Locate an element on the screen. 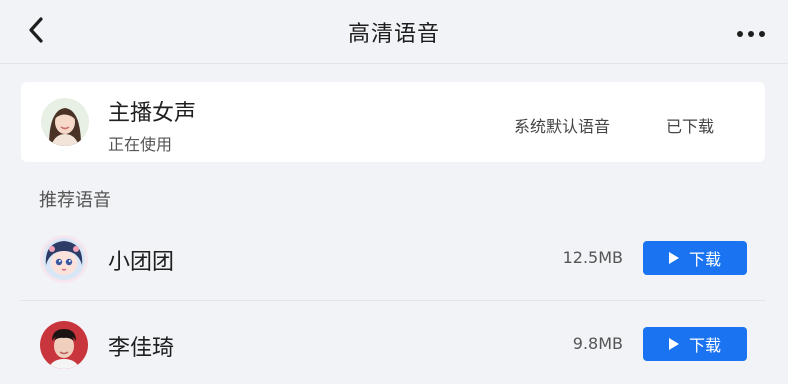 The height and width of the screenshot is (384, 788). voice-name: 李佳琦 is located at coordinates (141, 348).